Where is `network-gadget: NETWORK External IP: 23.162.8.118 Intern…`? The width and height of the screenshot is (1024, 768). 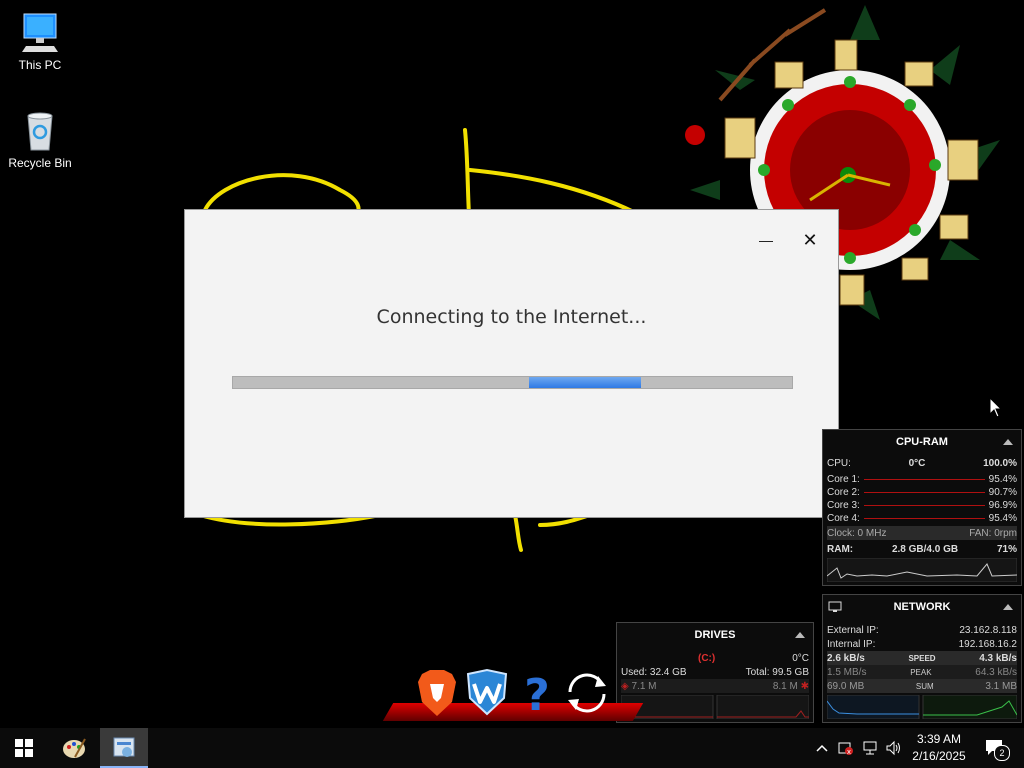
network-gadget: NETWORK External IP: 23.162.8.118 Intern… is located at coordinates (922, 658).